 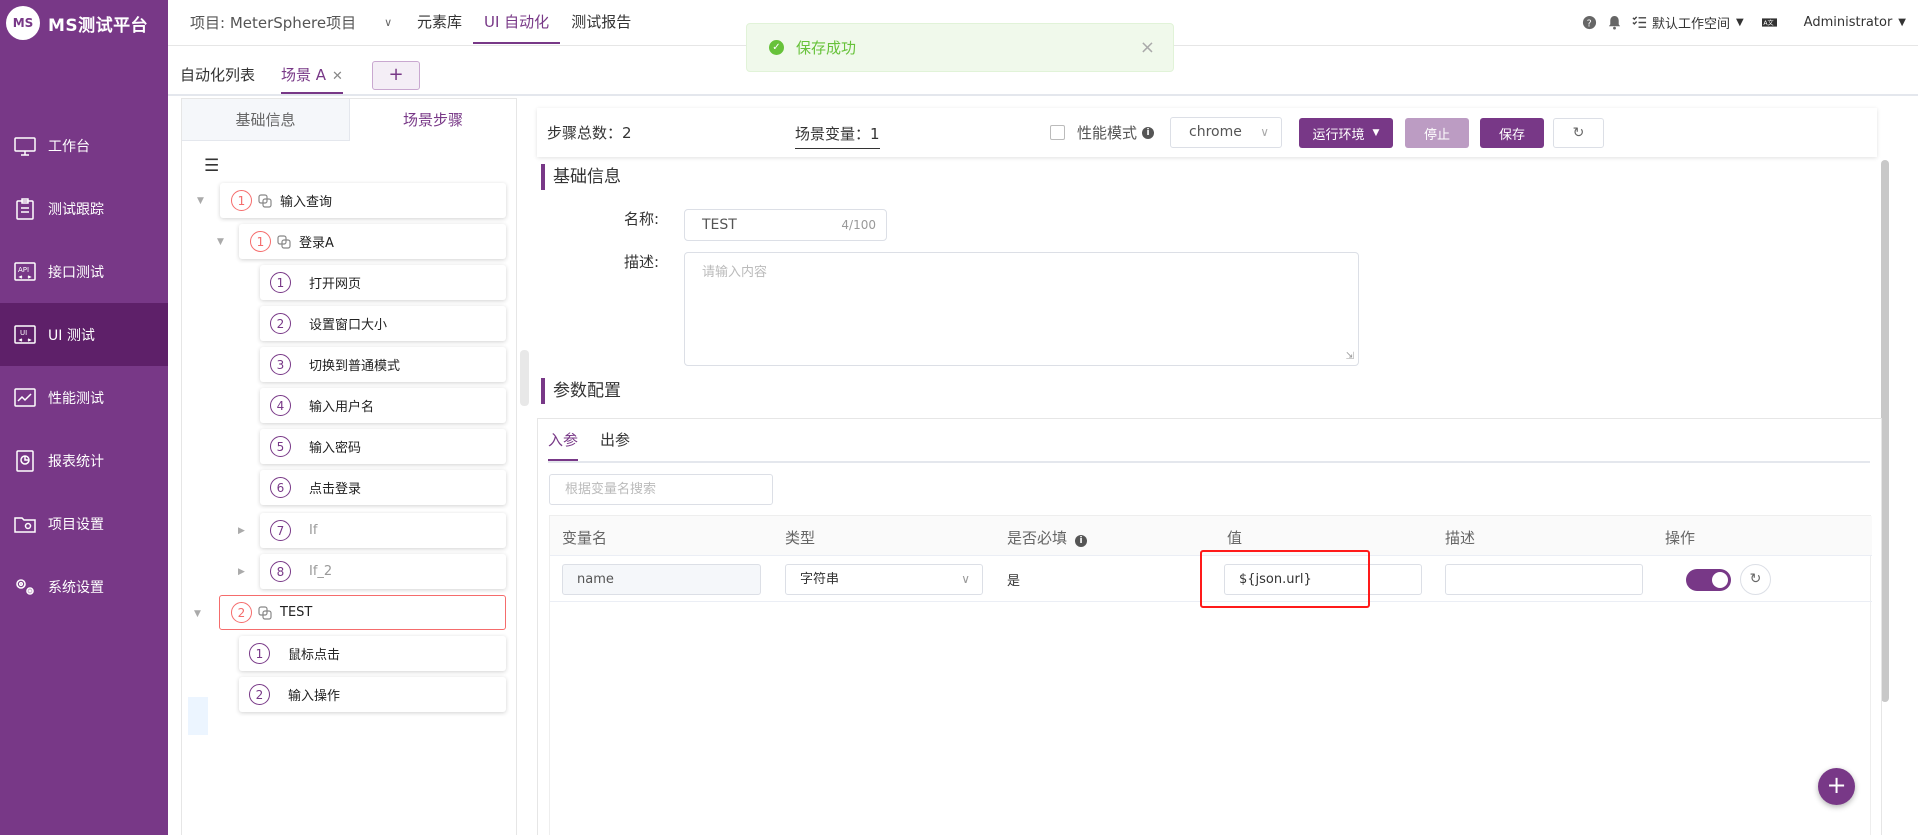 What do you see at coordinates (837, 136) in the screenshot?
I see `scene-variables-link: 场景变量：1` at bounding box center [837, 136].